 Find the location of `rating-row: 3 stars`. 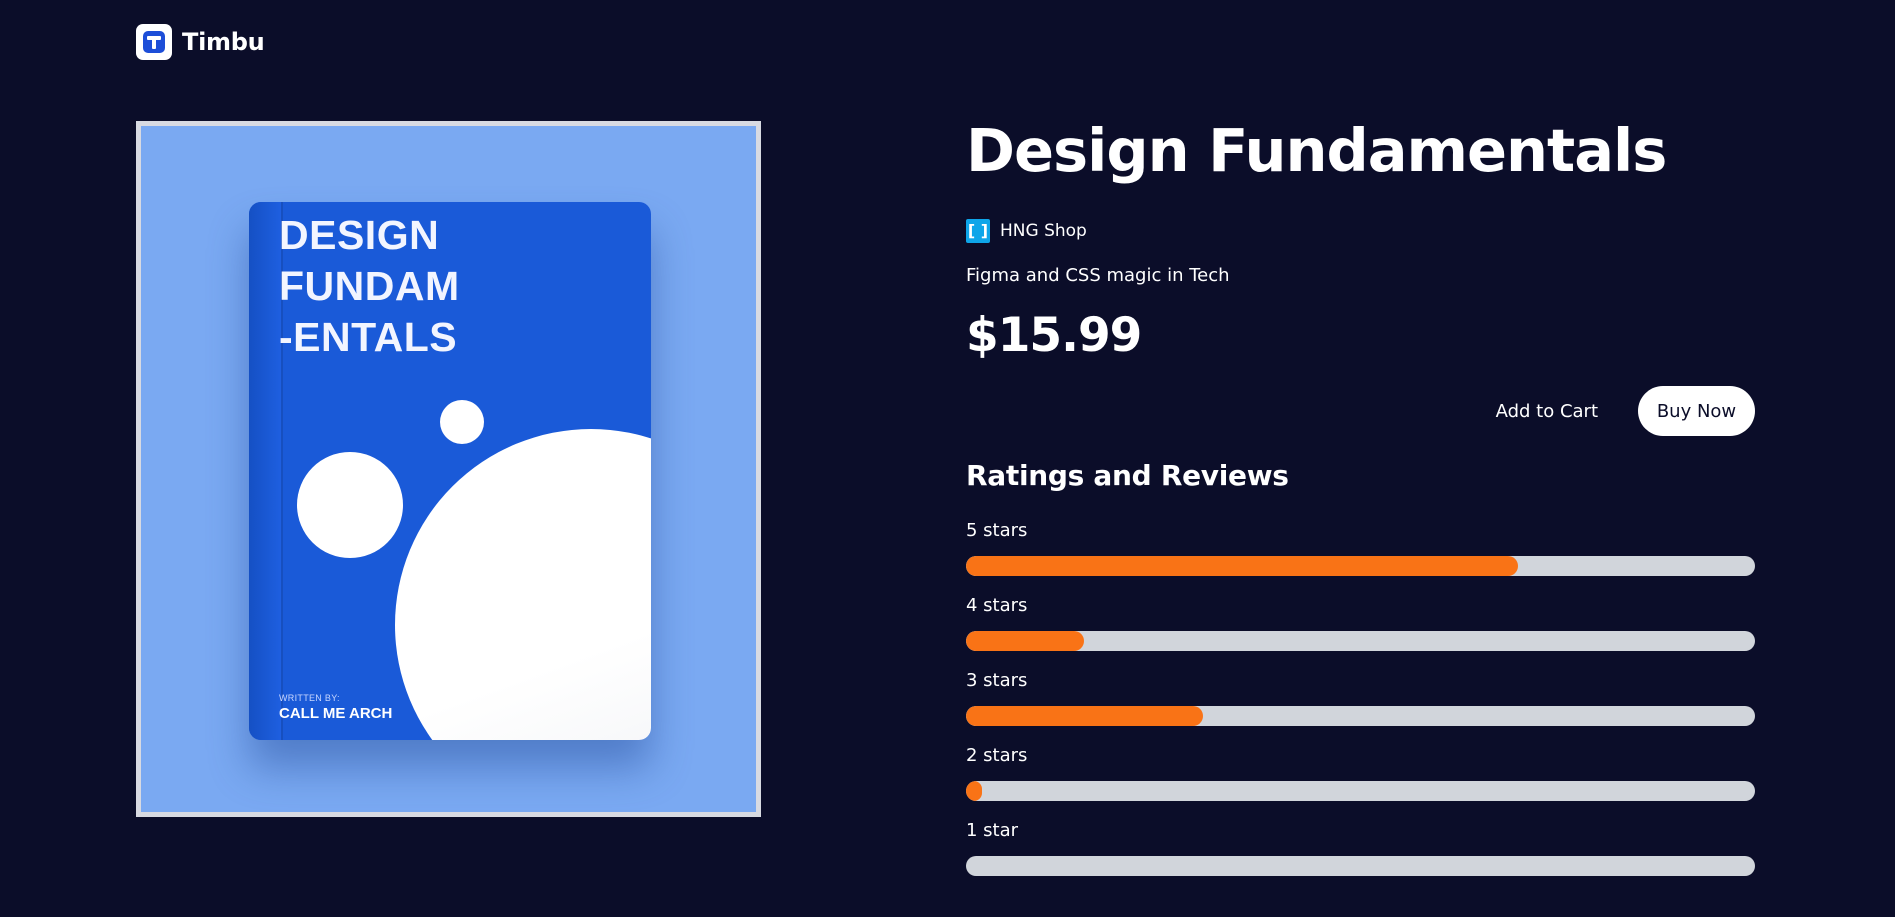

rating-row: 3 stars is located at coordinates (1360, 707).